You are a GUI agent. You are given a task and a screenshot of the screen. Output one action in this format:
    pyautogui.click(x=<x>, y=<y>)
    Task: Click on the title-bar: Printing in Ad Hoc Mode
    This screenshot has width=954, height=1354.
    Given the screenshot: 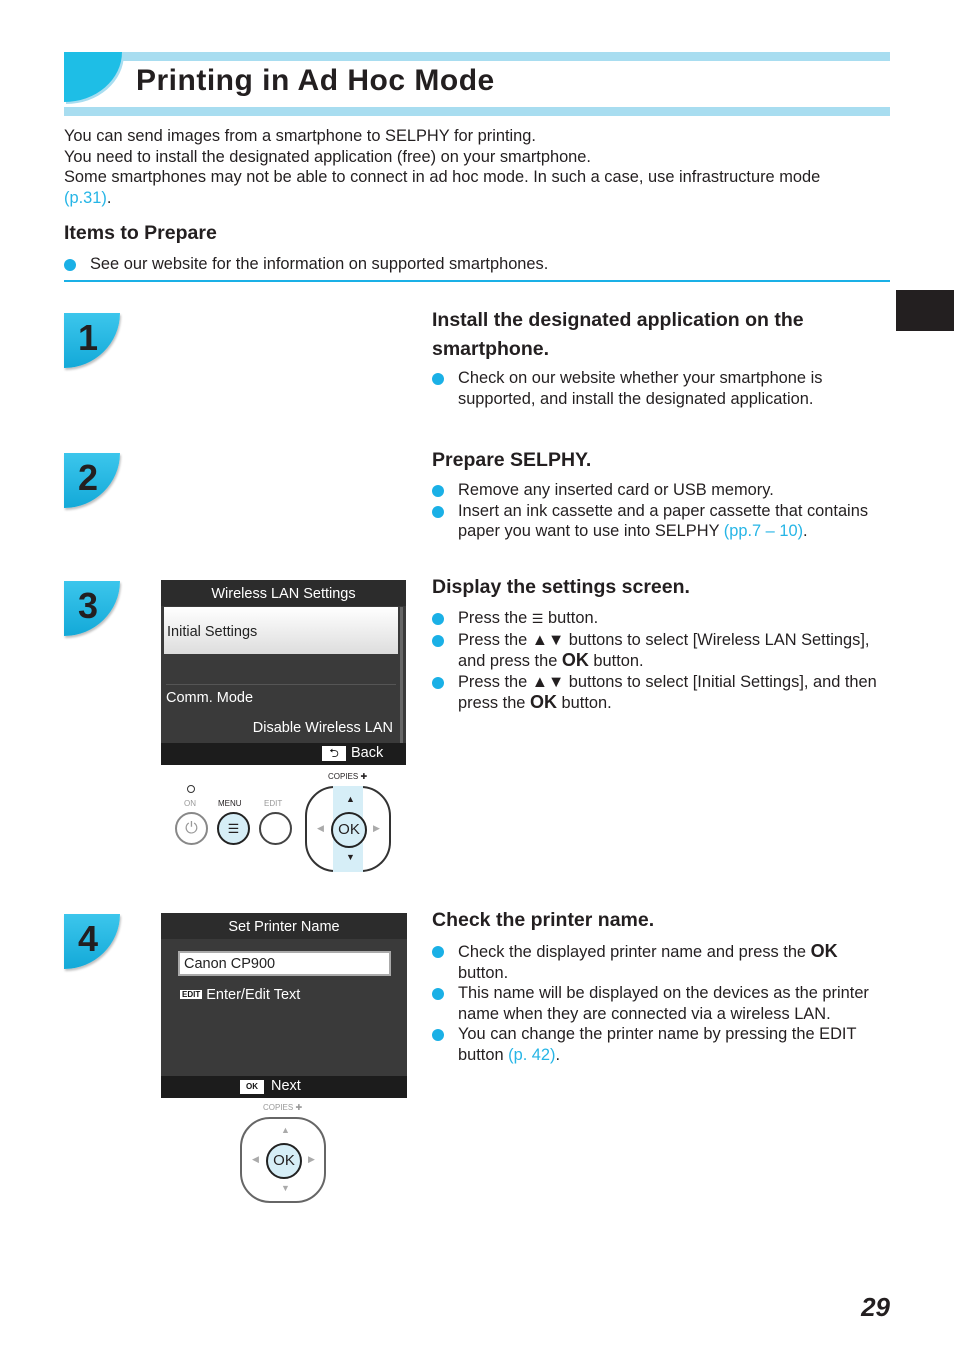 What is the action you would take?
    pyautogui.click(x=477, y=84)
    